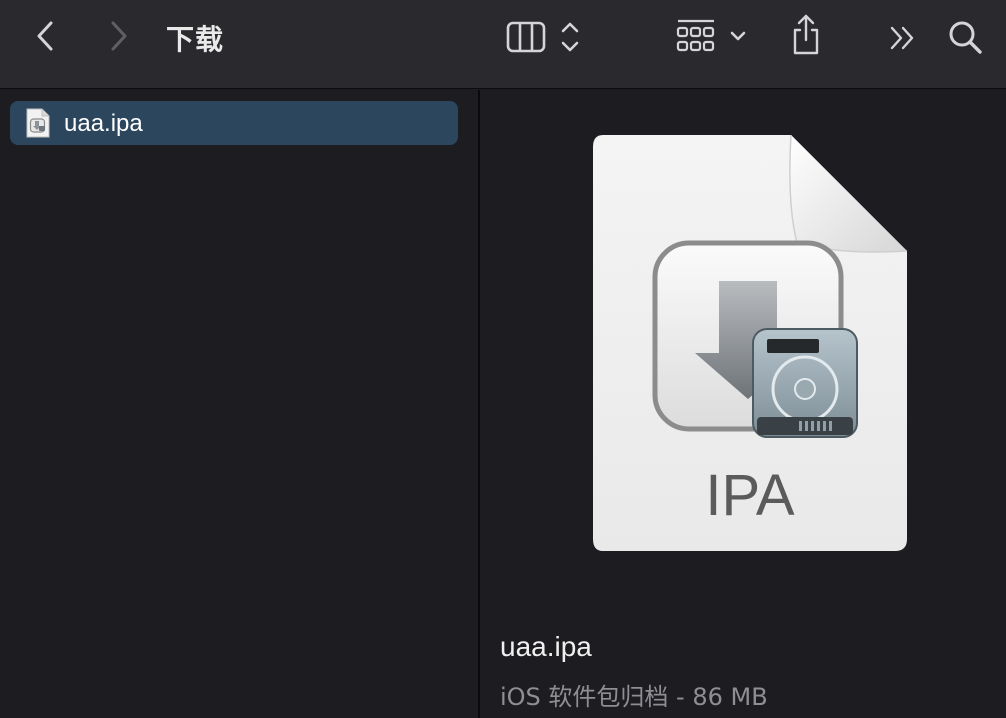  What do you see at coordinates (503, 44) in the screenshot?
I see `toolbar: 下载` at bounding box center [503, 44].